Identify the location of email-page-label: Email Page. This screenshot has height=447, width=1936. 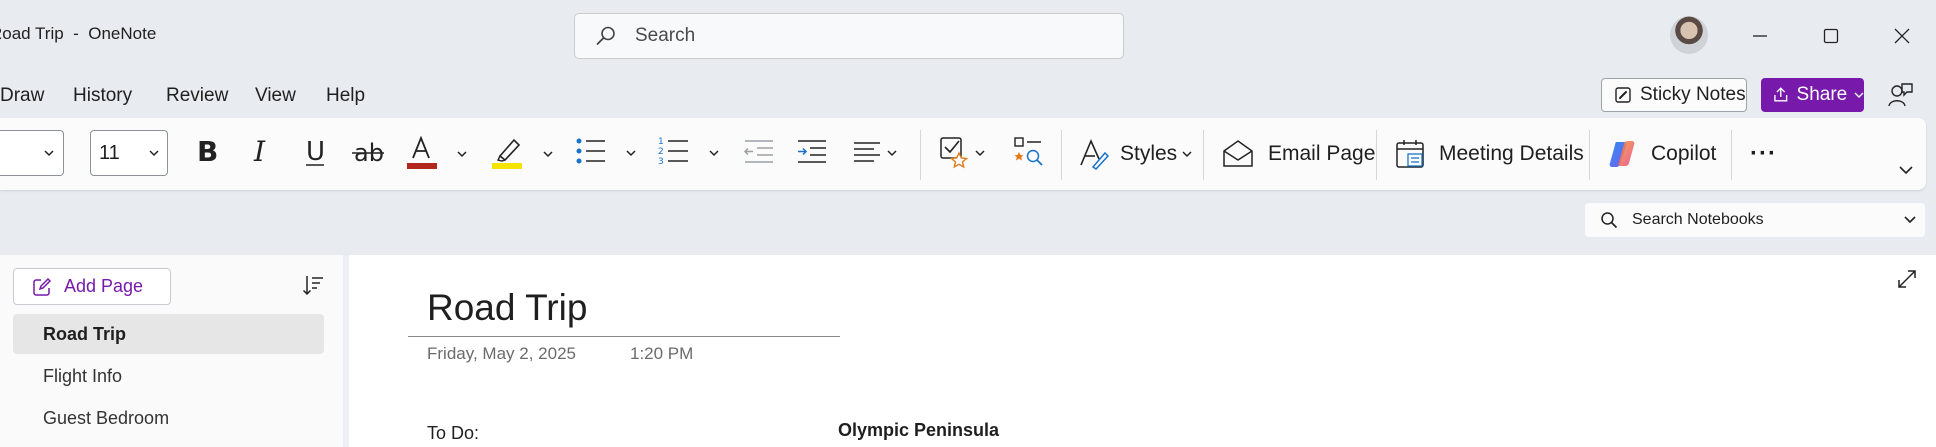
(1322, 153).